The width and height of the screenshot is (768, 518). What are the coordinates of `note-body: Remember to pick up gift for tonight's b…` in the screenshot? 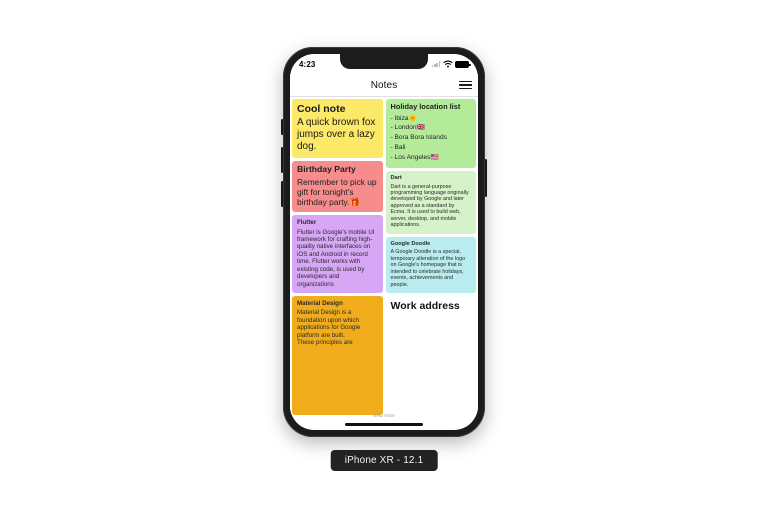 It's located at (337, 192).